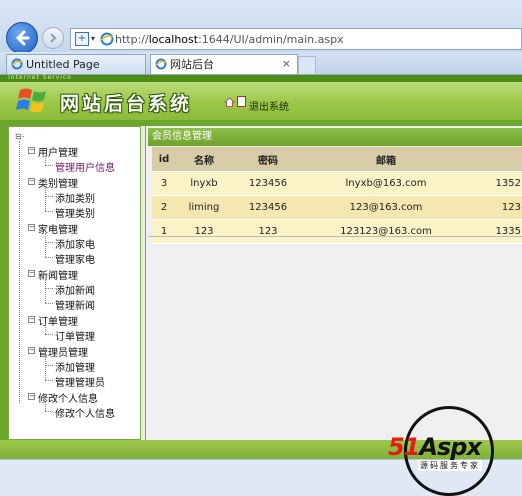  What do you see at coordinates (386, 183) in the screenshot?
I see `cell-email: lnyxb@163.com` at bounding box center [386, 183].